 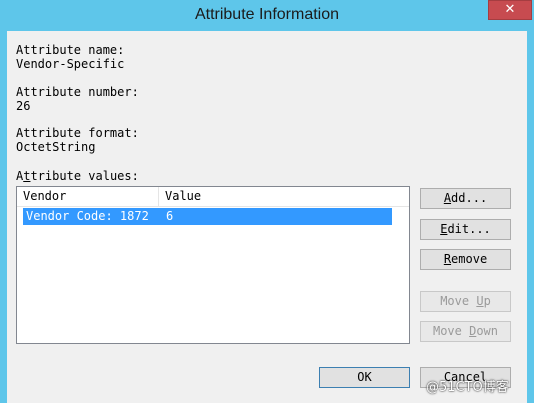 I want to click on move-up-button-mnemonic: U, so click(x=480, y=301).